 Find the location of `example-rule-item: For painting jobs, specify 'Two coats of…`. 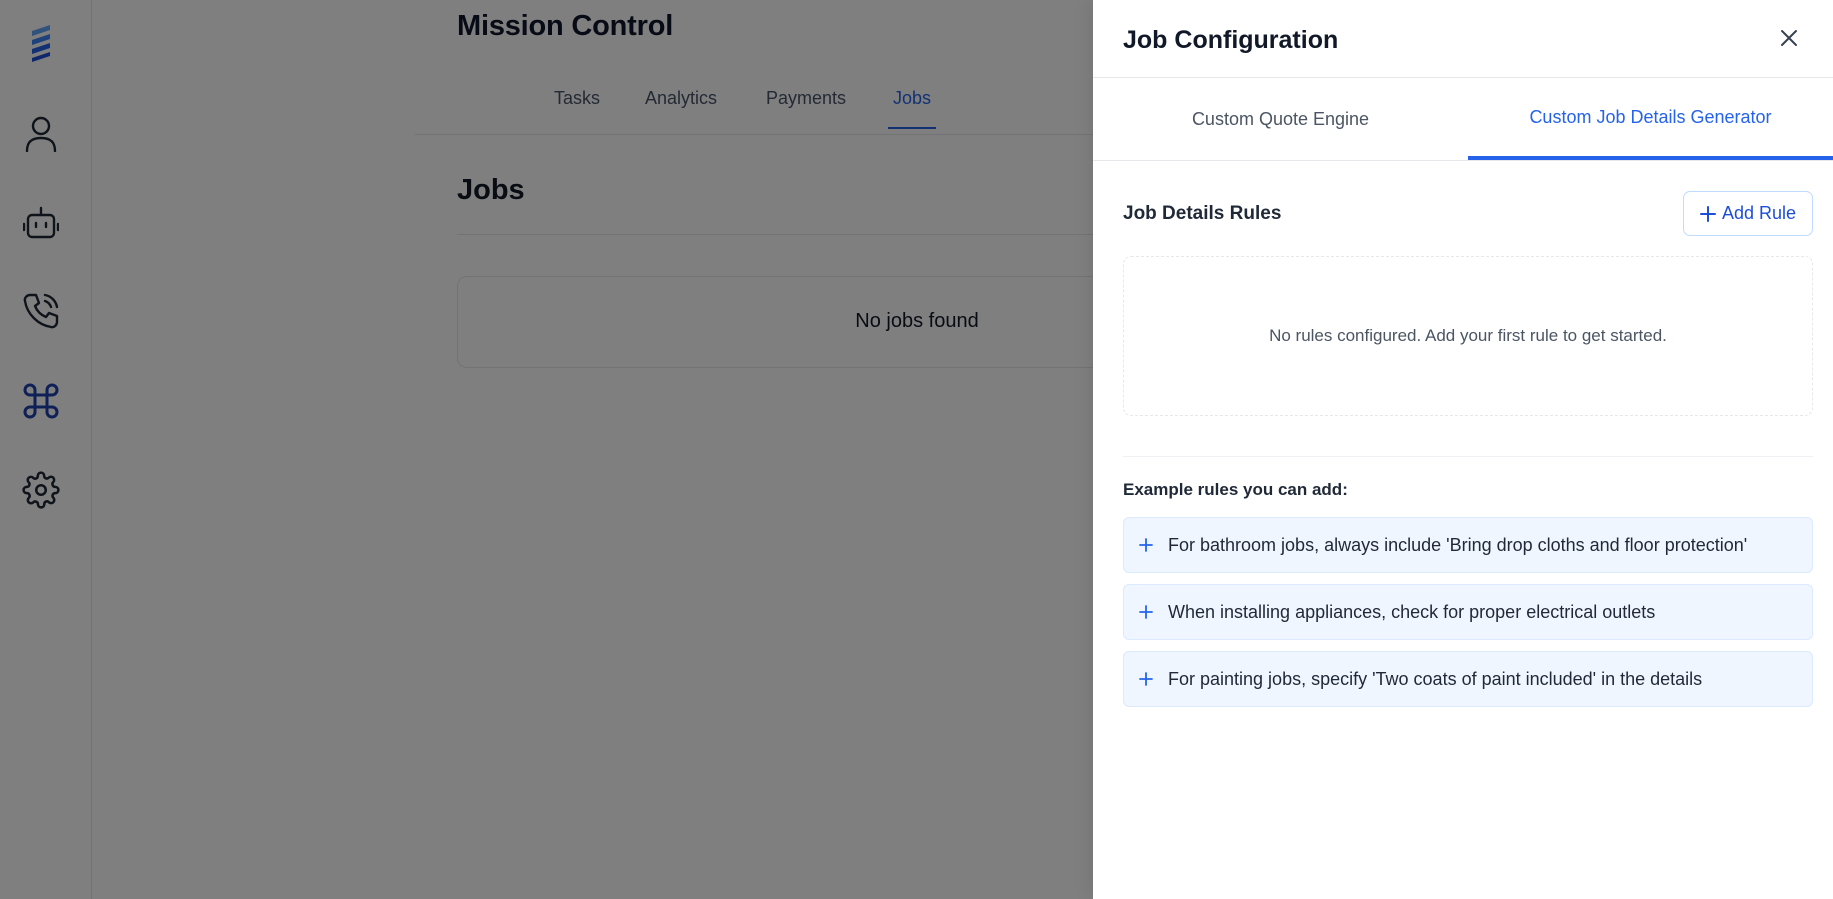

example-rule-item: For painting jobs, specify 'Two coats of… is located at coordinates (1468, 679).